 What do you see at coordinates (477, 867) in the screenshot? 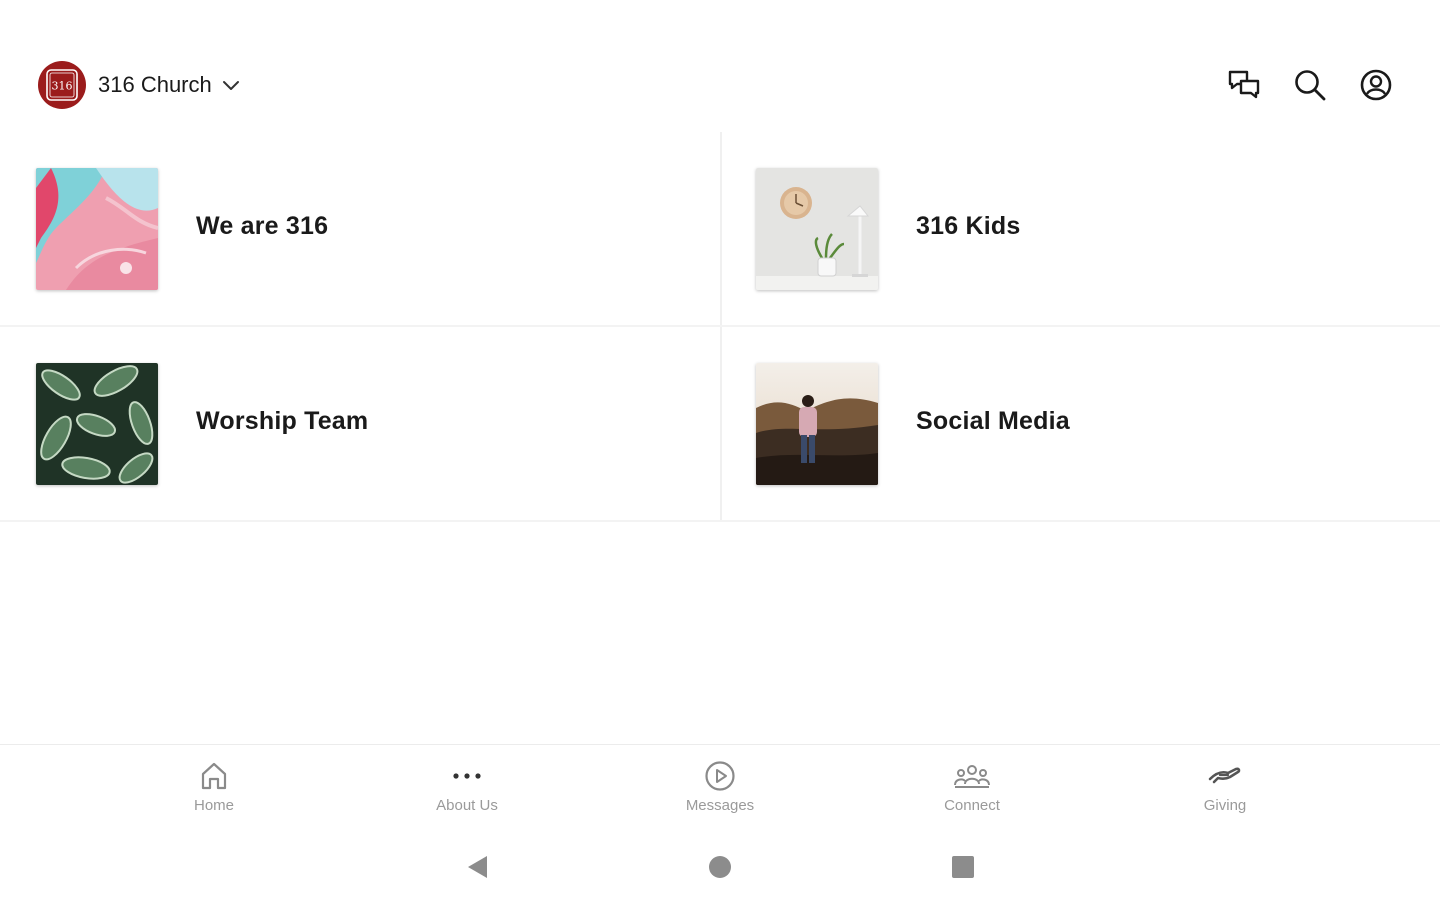
I see `back-icon` at bounding box center [477, 867].